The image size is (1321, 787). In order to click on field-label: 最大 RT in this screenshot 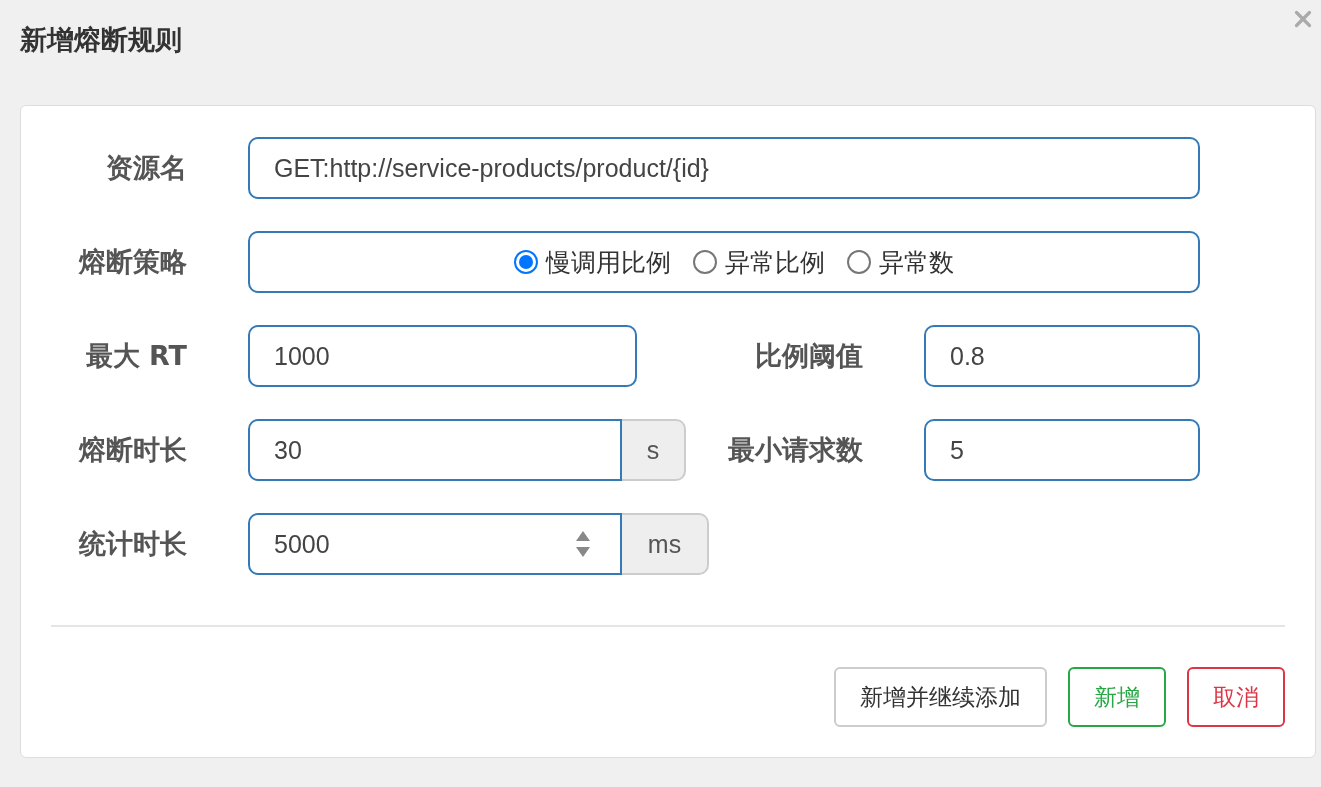, I will do `click(135, 356)`.